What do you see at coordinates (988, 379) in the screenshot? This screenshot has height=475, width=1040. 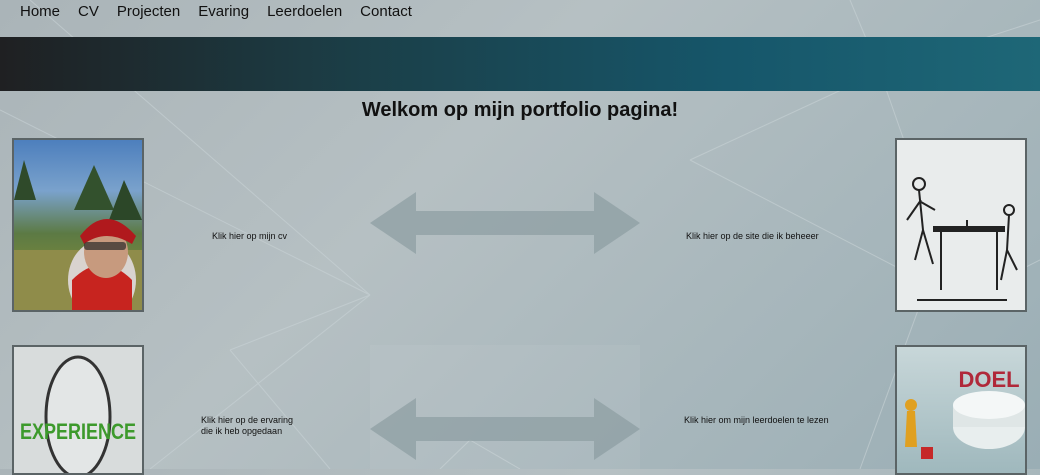 I see `doel-word: DOEL` at bounding box center [988, 379].